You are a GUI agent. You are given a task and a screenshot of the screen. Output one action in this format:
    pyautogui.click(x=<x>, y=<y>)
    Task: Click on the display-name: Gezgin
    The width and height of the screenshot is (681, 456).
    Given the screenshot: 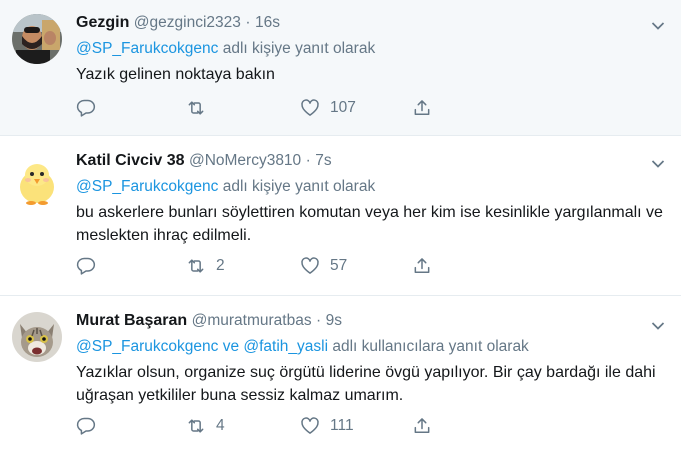 What is the action you would take?
    pyautogui.click(x=102, y=22)
    